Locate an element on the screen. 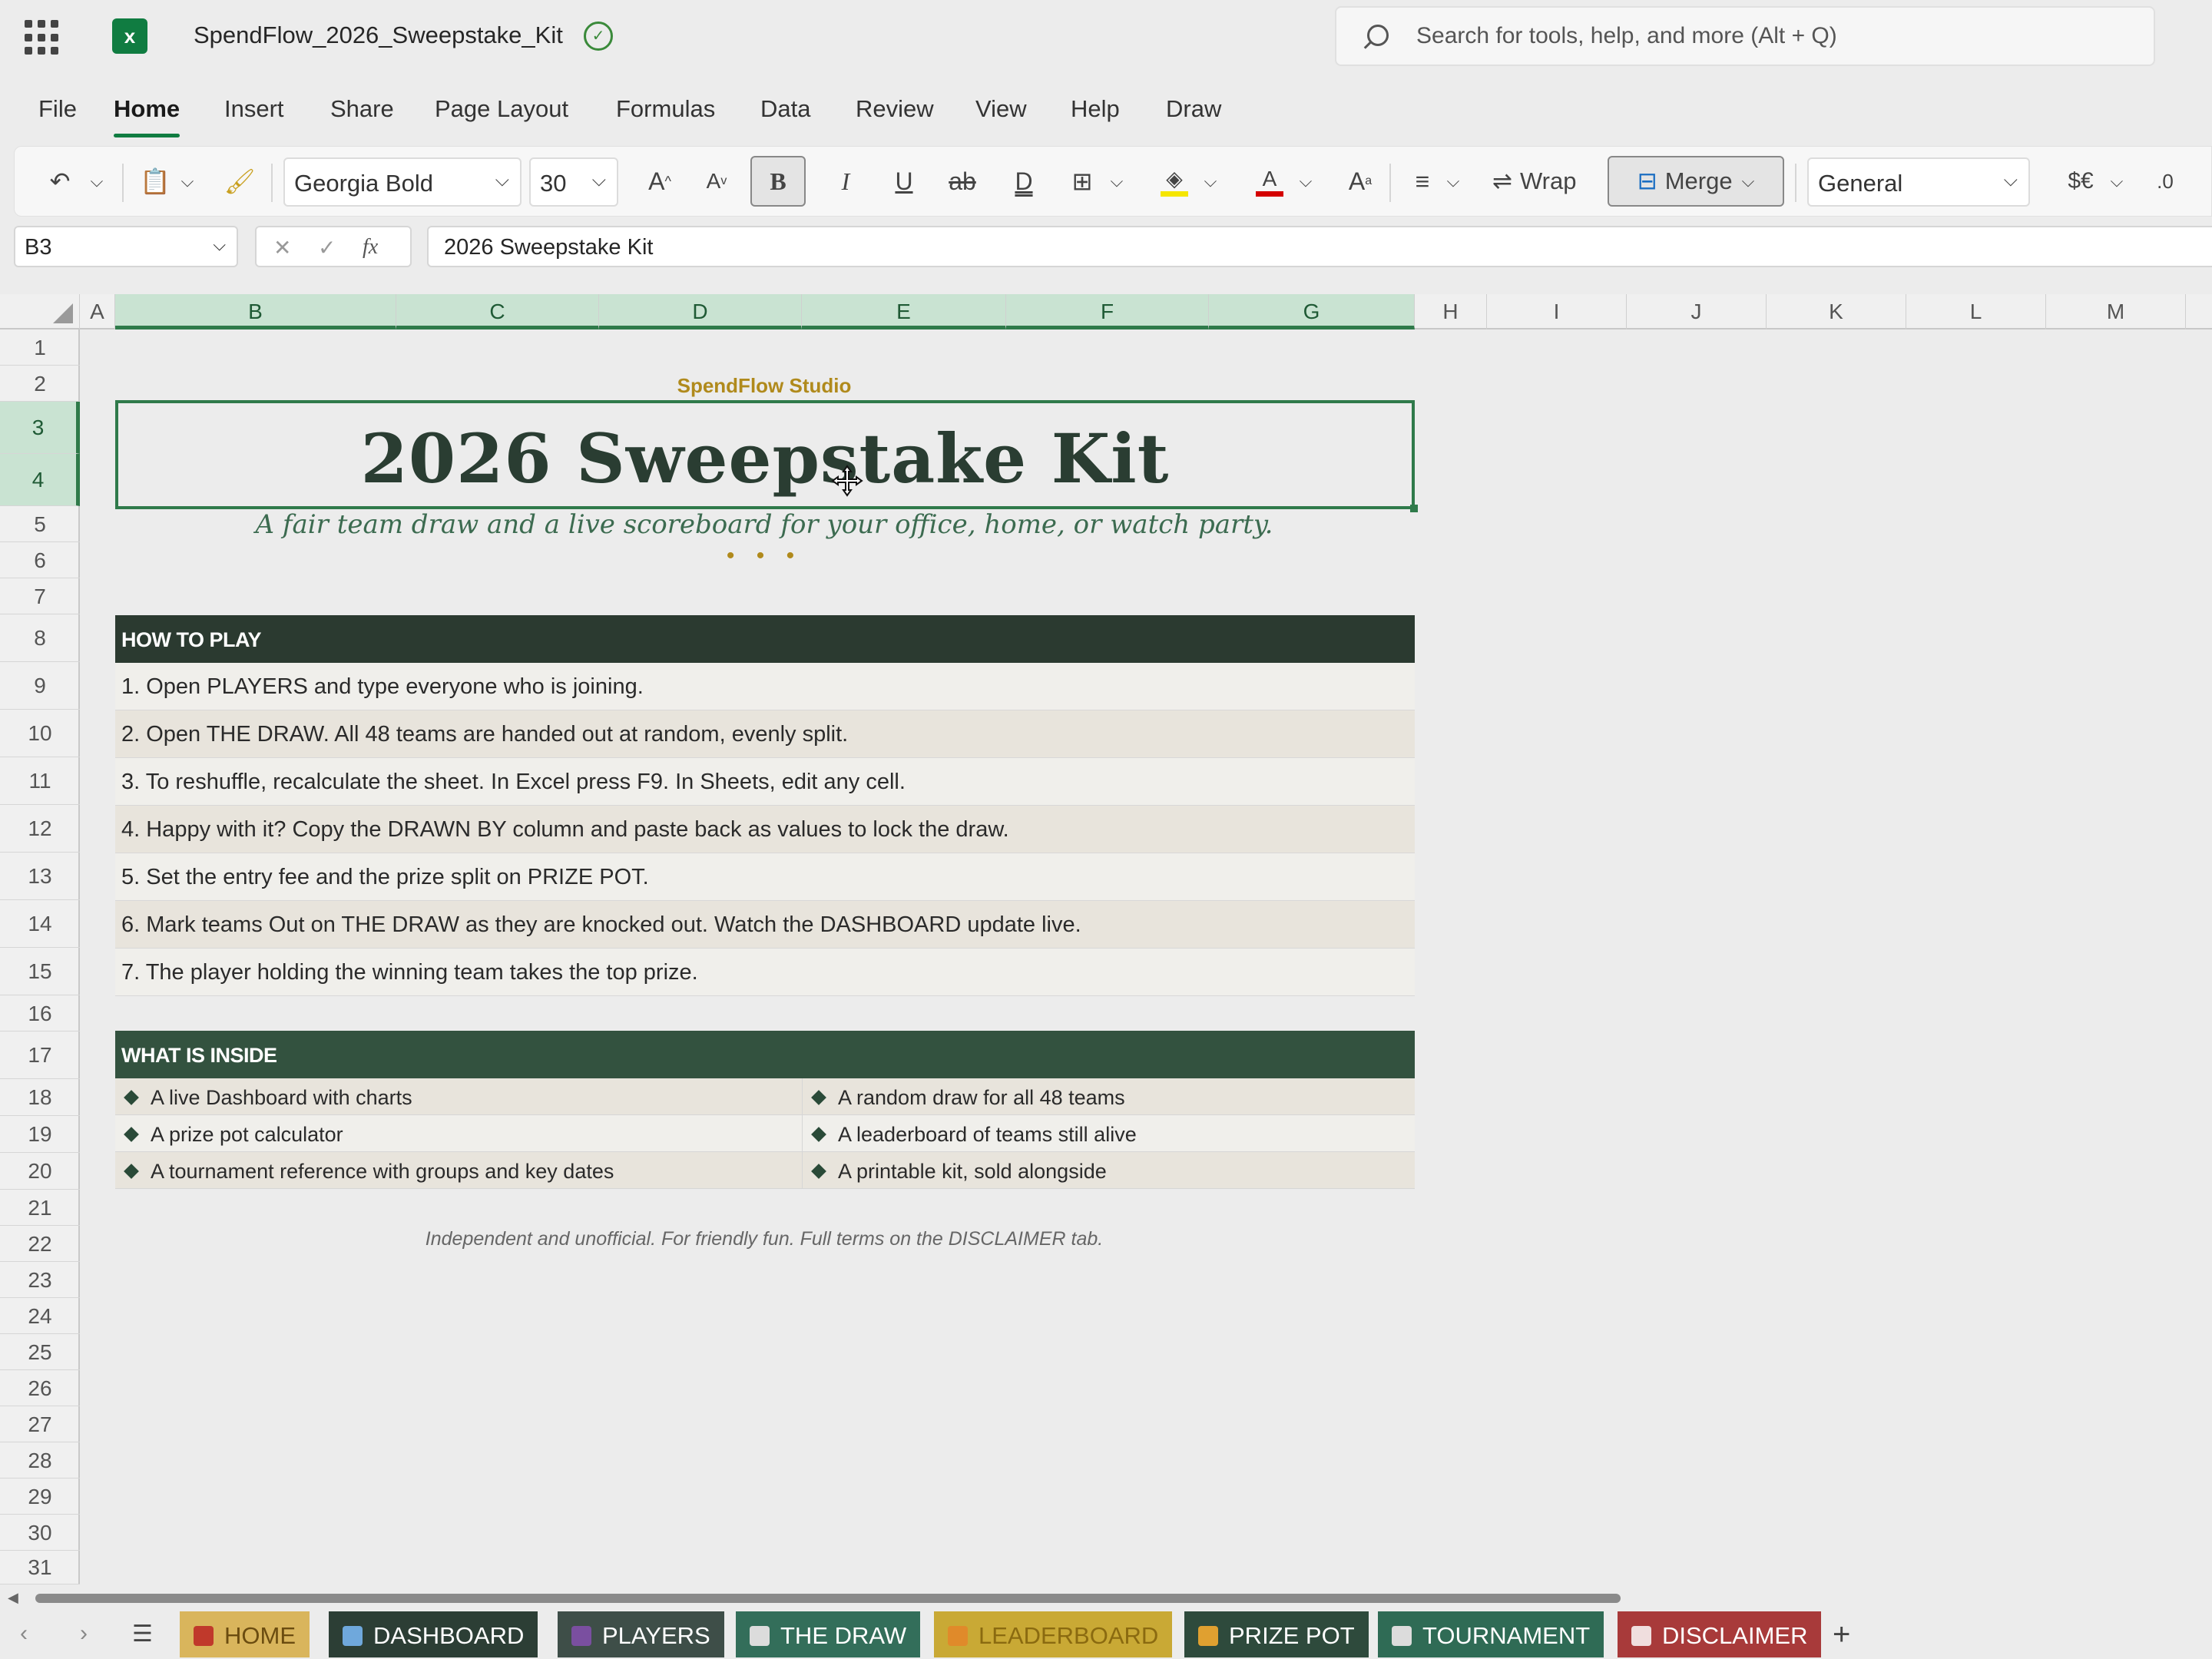 This screenshot has width=2212, height=1659. row-header: 25 is located at coordinates (40, 1352).